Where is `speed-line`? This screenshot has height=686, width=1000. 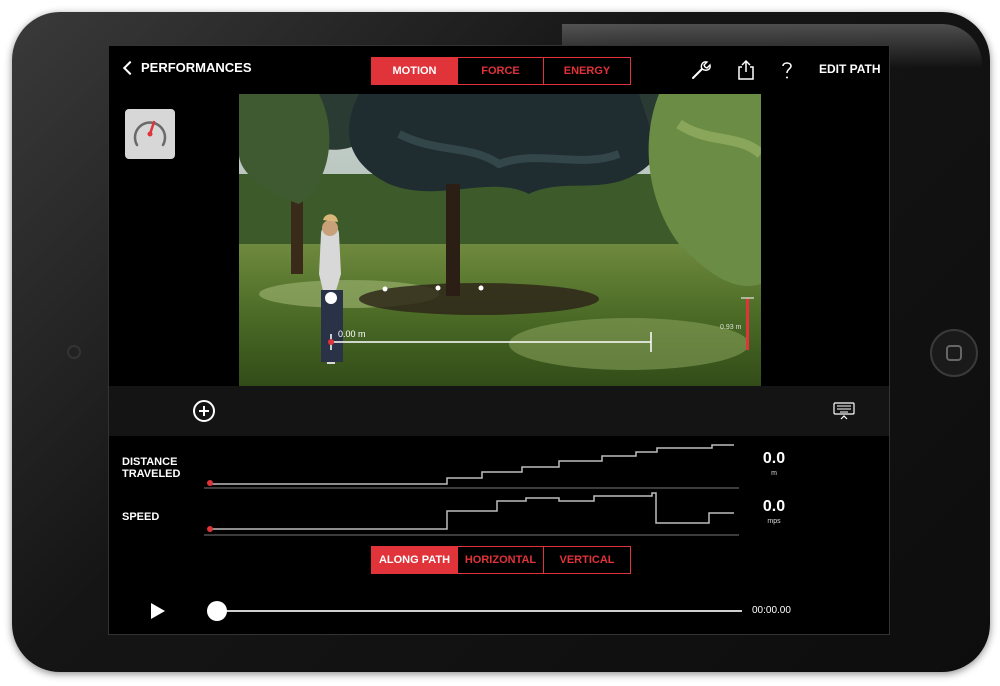 speed-line is located at coordinates (472, 511).